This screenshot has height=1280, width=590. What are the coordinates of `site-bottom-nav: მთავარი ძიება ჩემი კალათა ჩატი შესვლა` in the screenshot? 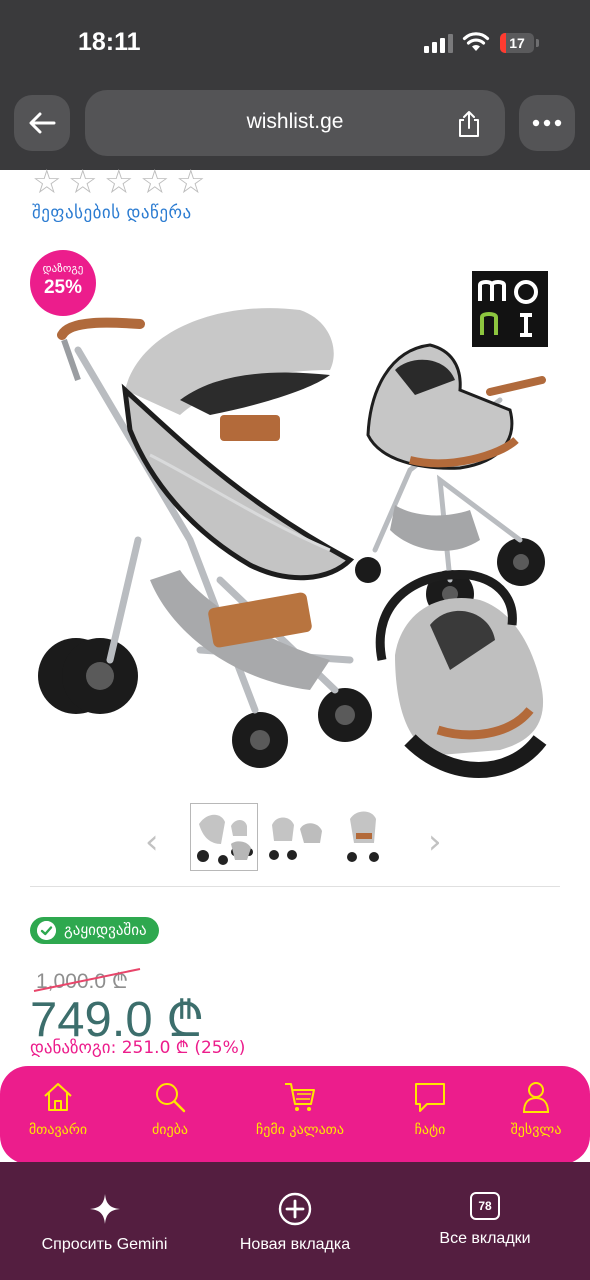 It's located at (295, 1115).